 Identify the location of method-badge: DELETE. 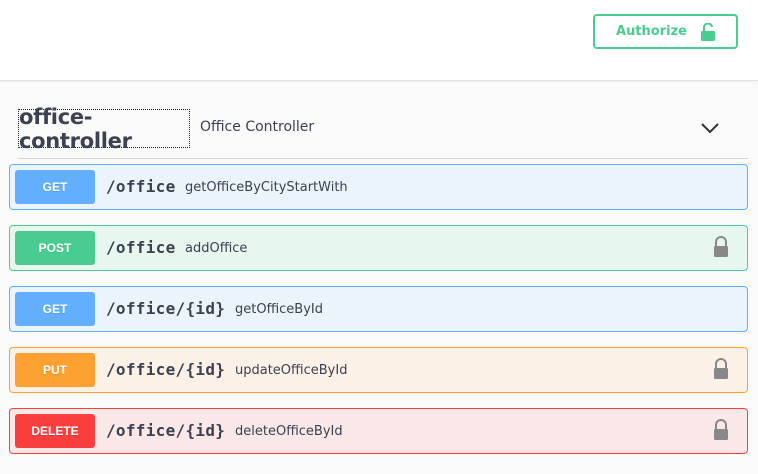
(55, 431).